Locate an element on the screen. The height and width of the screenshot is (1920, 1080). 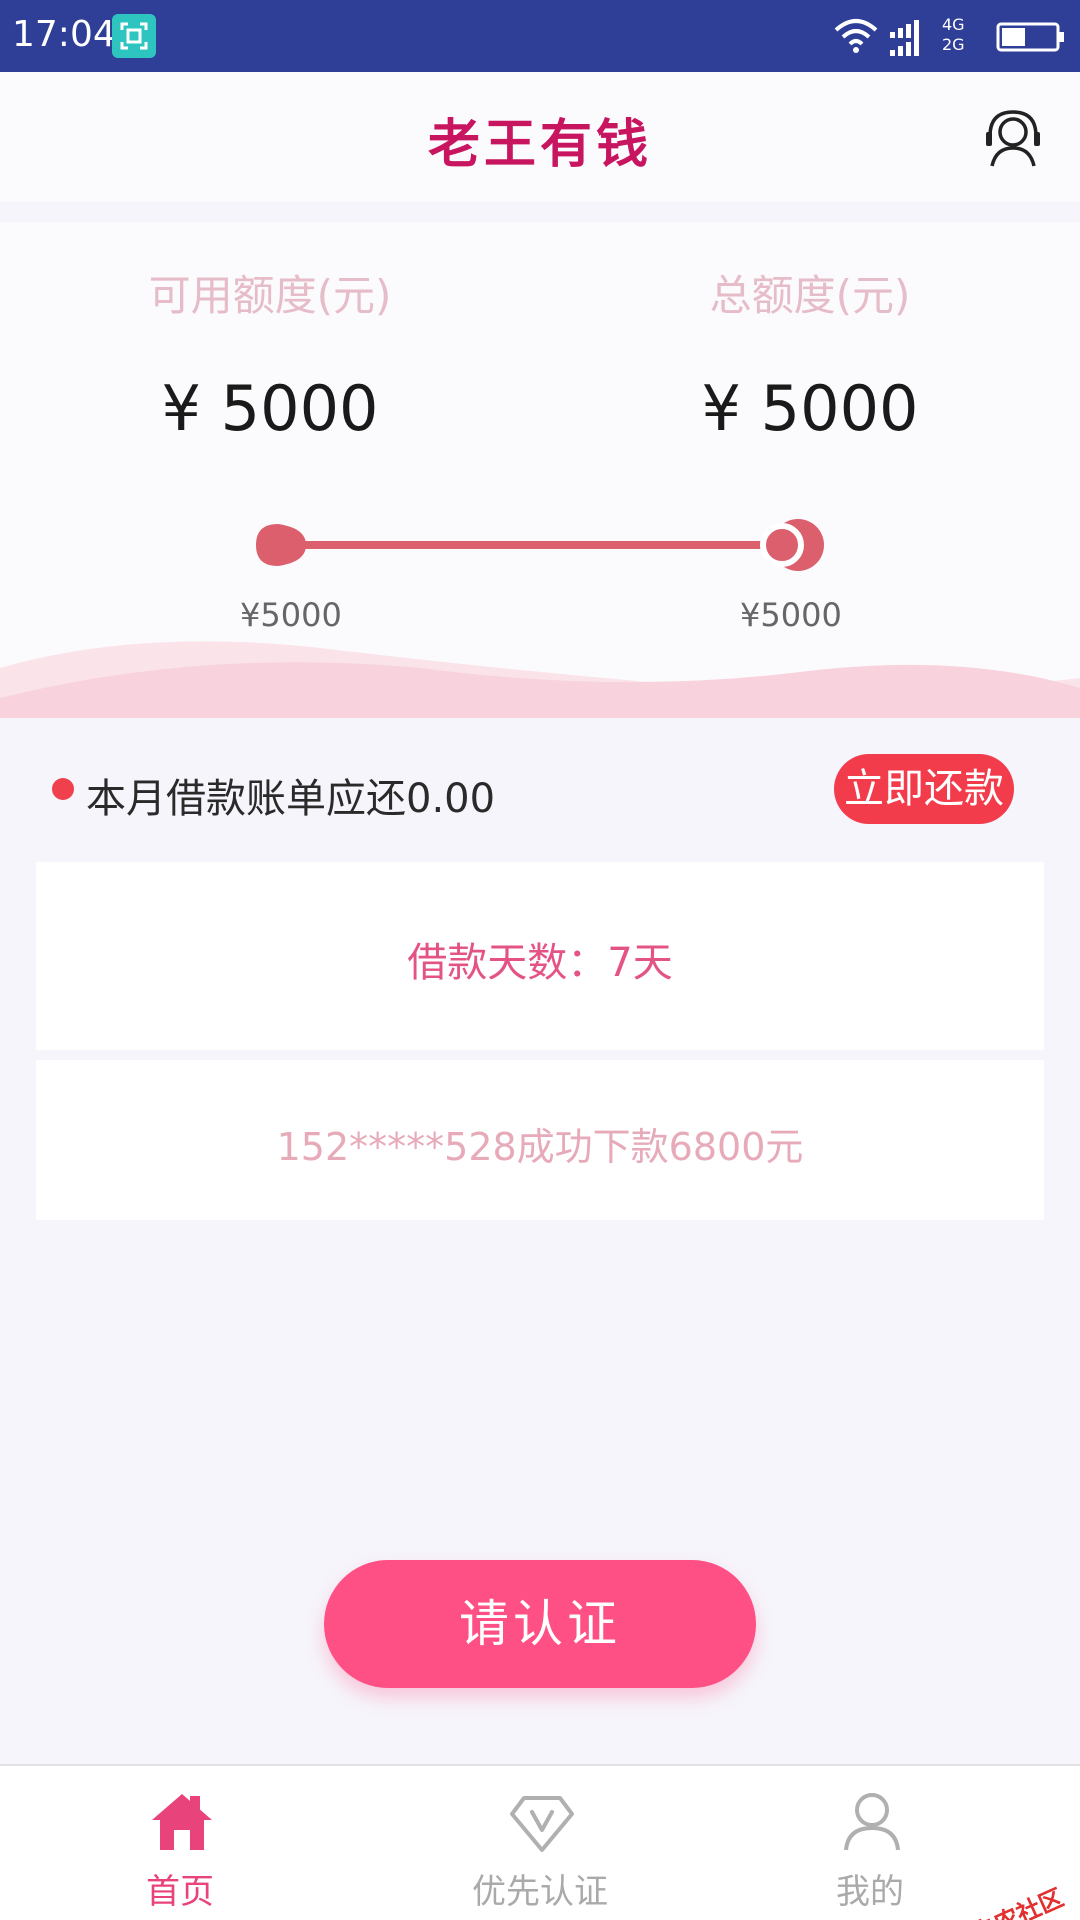
user-icon is located at coordinates (872, 1822).